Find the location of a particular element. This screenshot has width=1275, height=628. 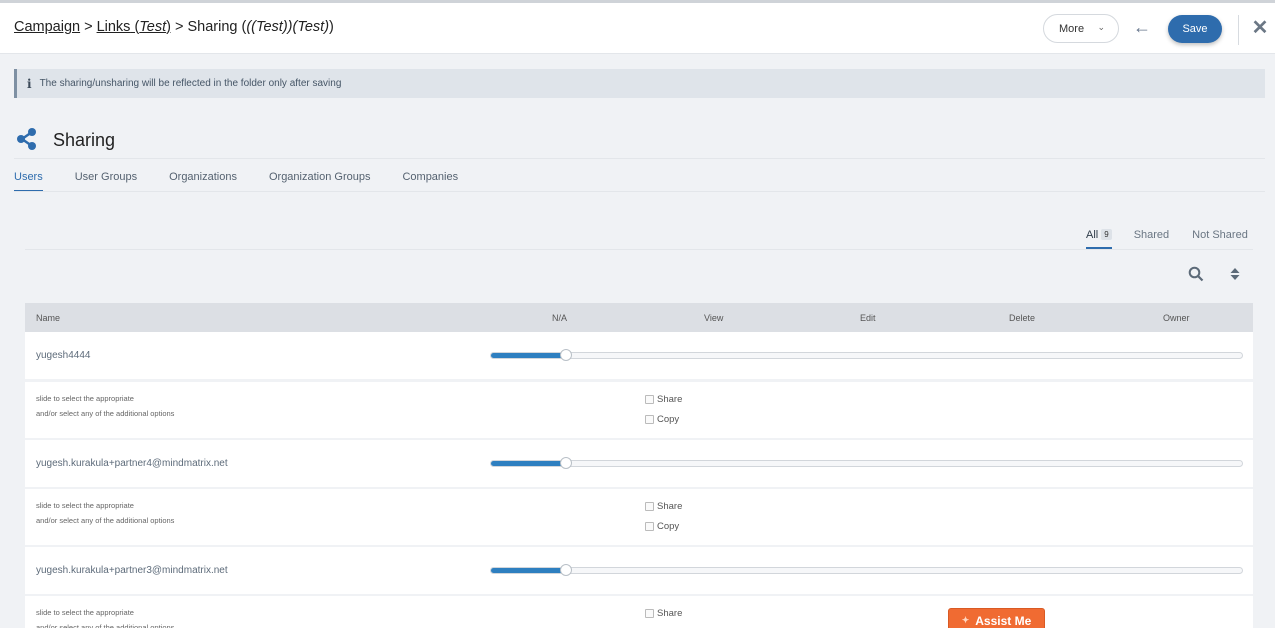

user-name: yugesh4444 is located at coordinates (63, 355).